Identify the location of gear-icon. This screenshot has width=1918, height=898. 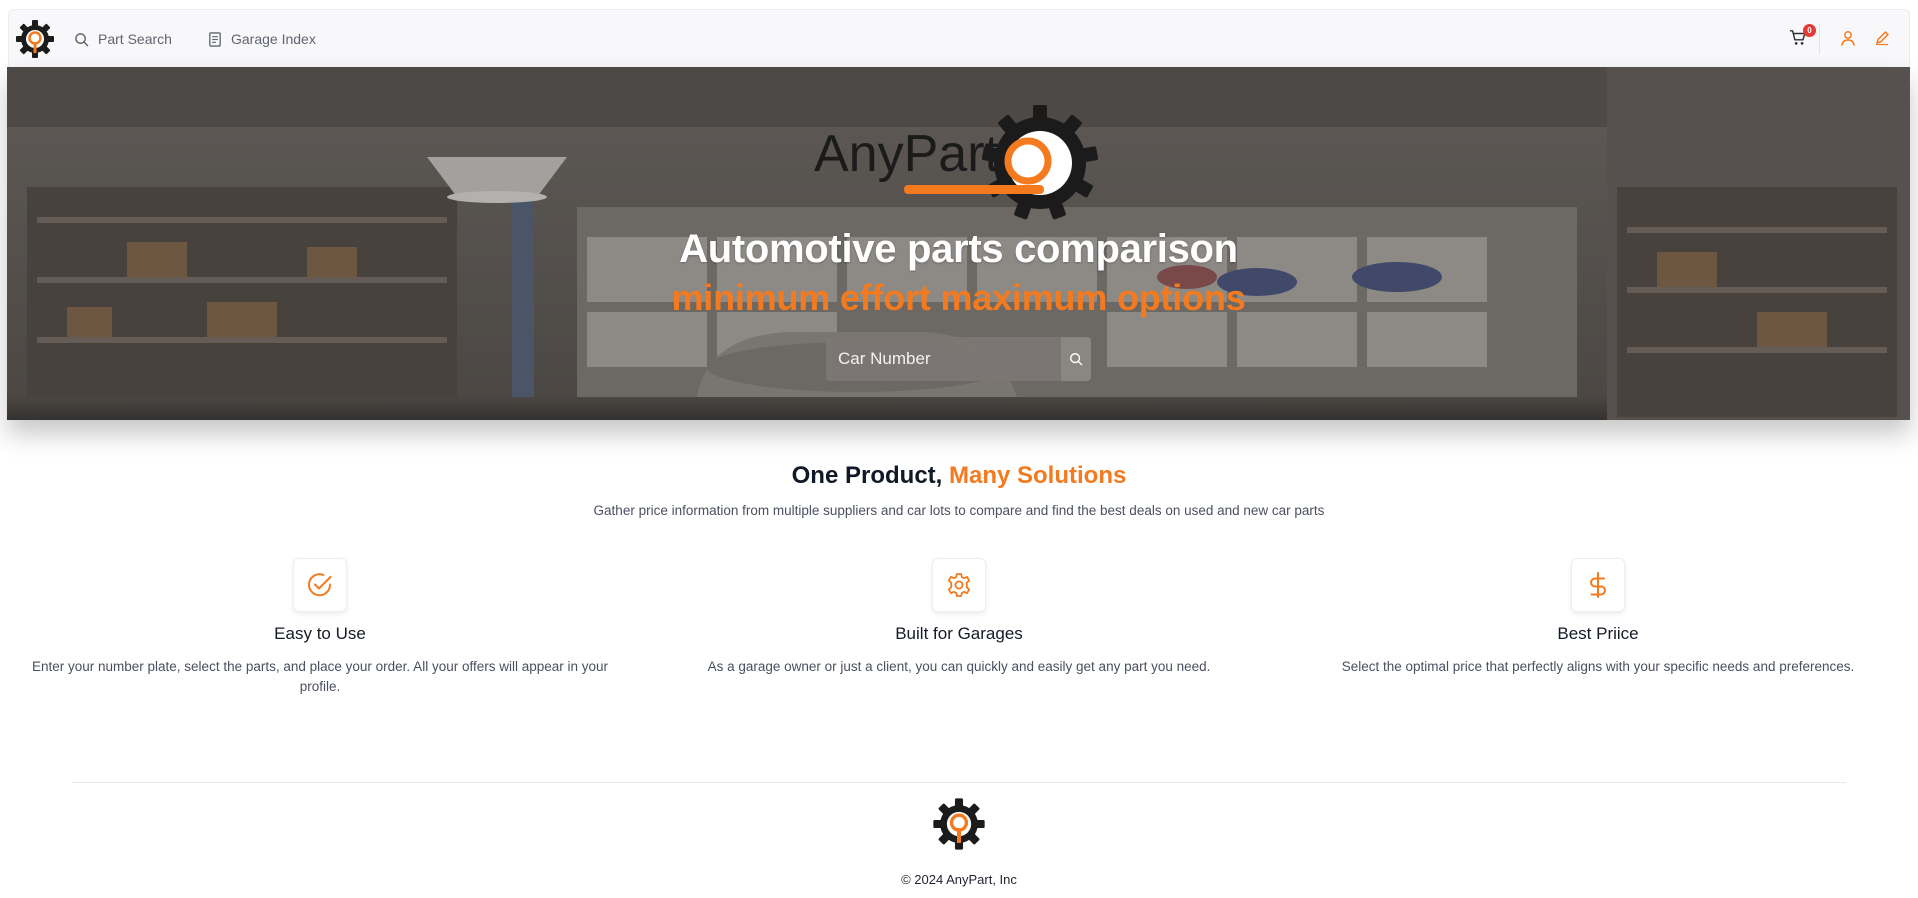
(959, 585).